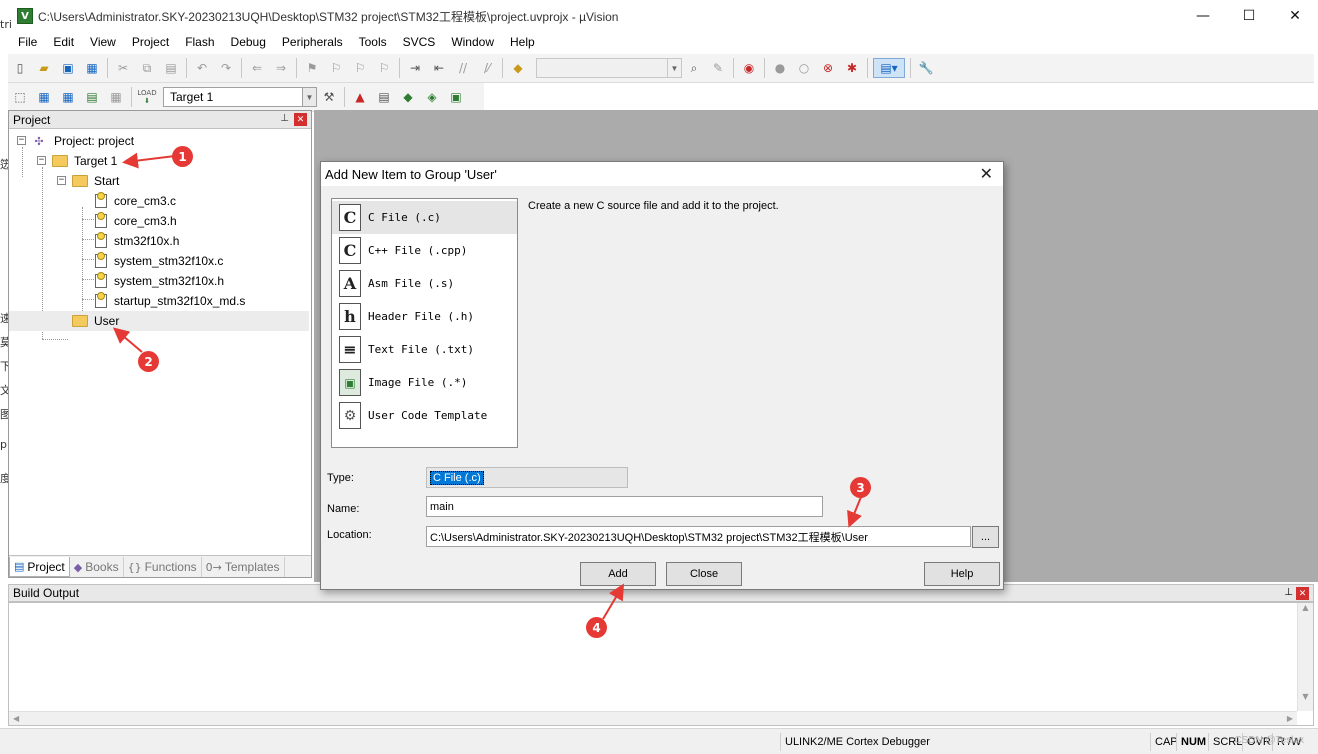 Image resolution: width=1318 pixels, height=754 pixels. What do you see at coordinates (159, 261) in the screenshot?
I see `tree-item-file: system_stm32f10x.c` at bounding box center [159, 261].